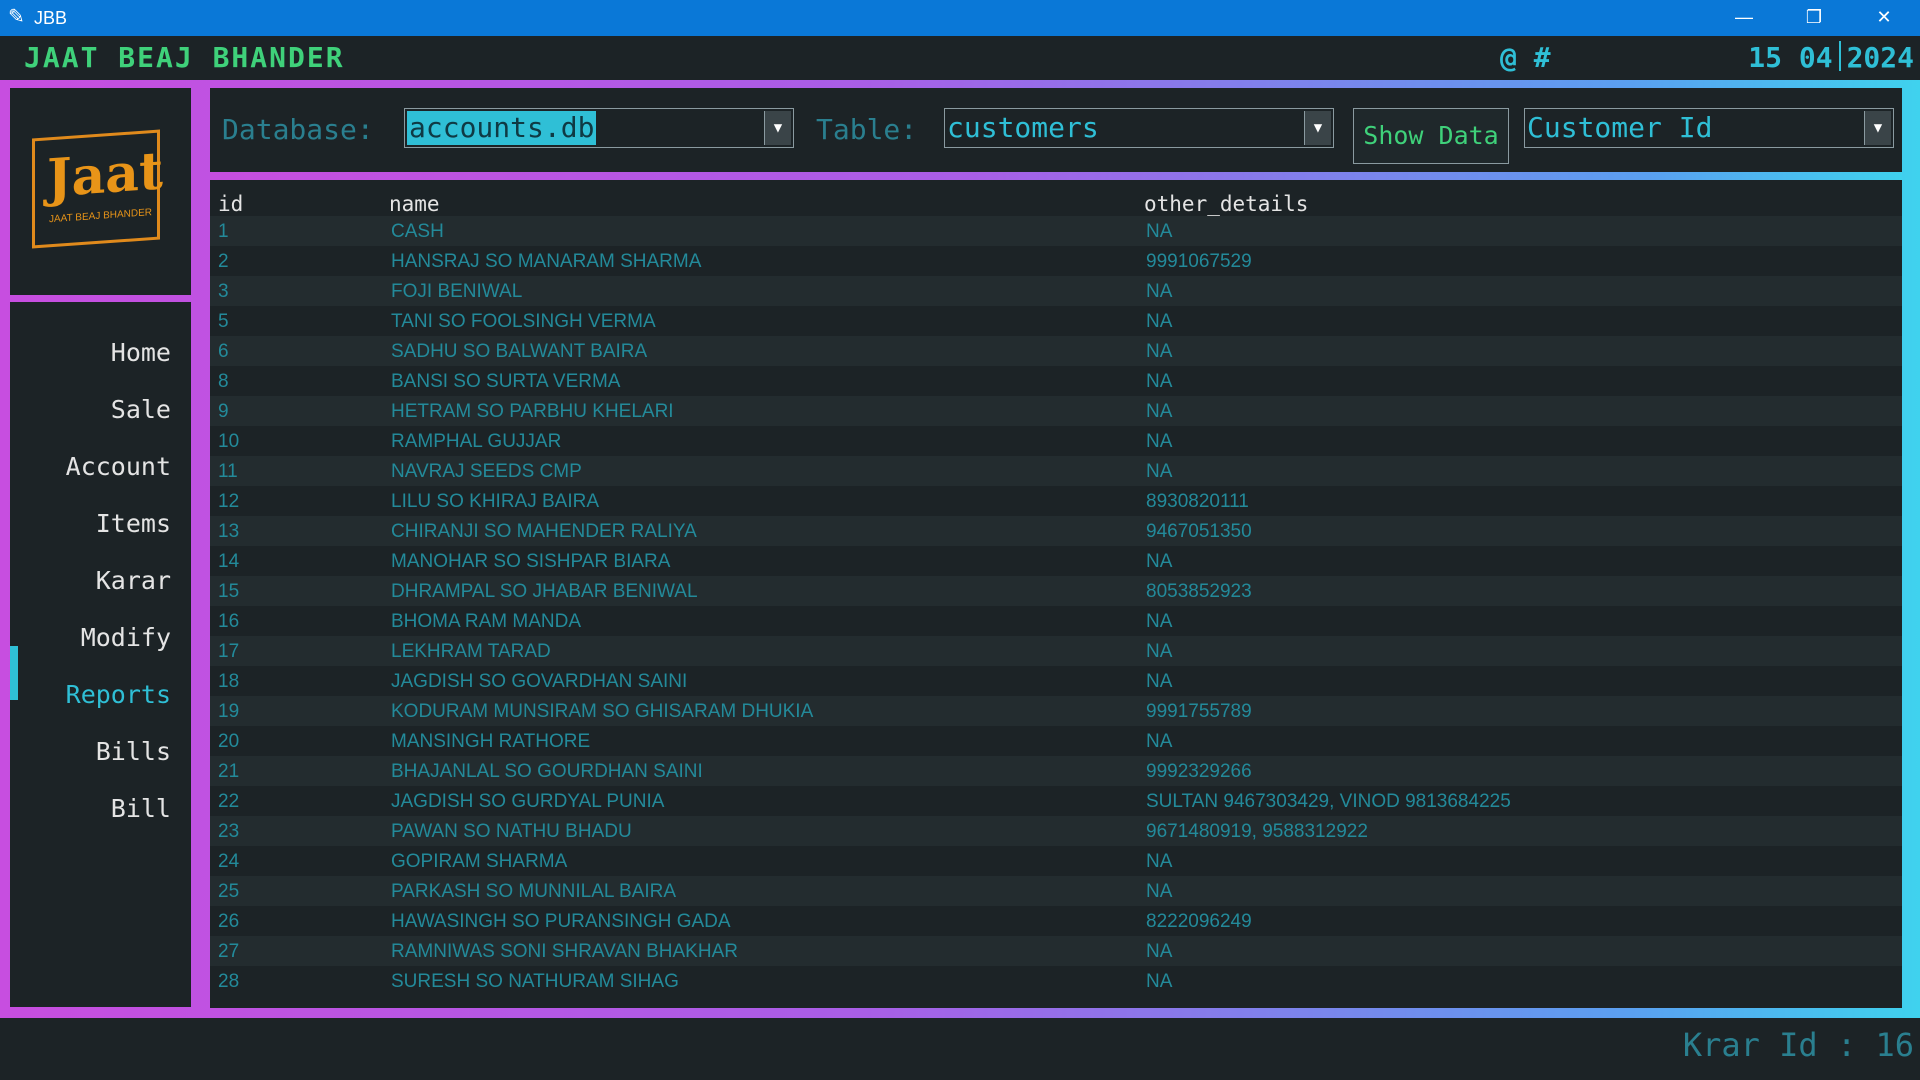 Image resolution: width=1920 pixels, height=1080 pixels. I want to click on cell-name: CASH, so click(417, 231).